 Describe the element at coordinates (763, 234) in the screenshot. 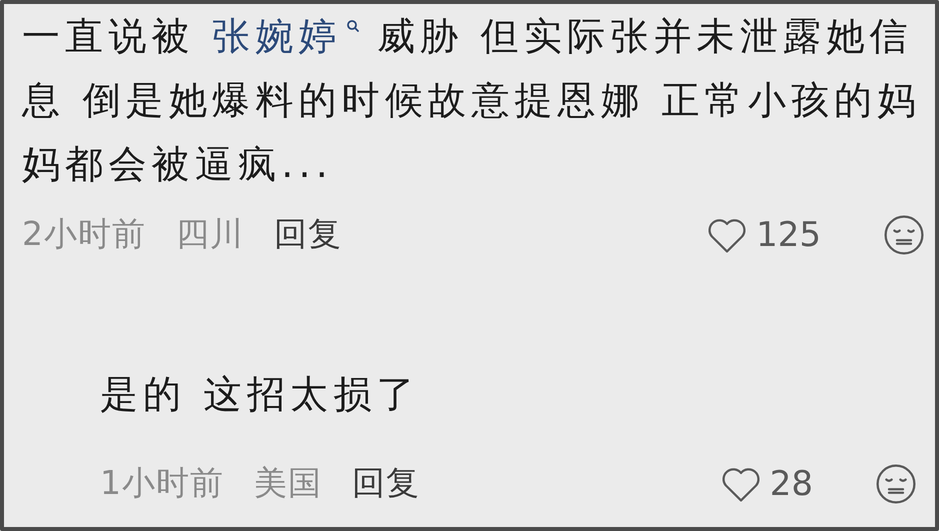

I see `like-button: 125` at that location.